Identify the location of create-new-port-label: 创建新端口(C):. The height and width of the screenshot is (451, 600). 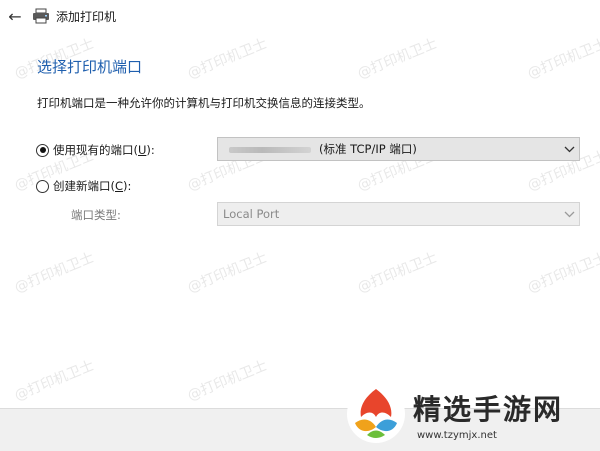
(92, 186).